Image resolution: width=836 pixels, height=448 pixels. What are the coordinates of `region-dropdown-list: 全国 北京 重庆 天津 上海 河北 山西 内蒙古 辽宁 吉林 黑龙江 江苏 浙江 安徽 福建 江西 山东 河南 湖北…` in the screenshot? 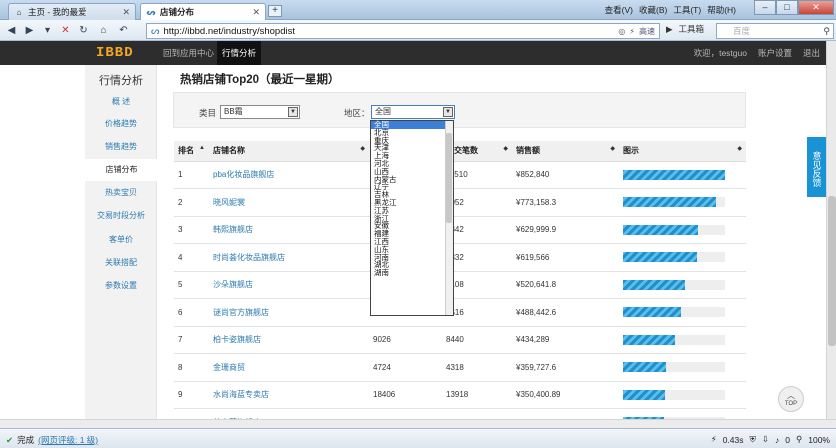 It's located at (412, 218).